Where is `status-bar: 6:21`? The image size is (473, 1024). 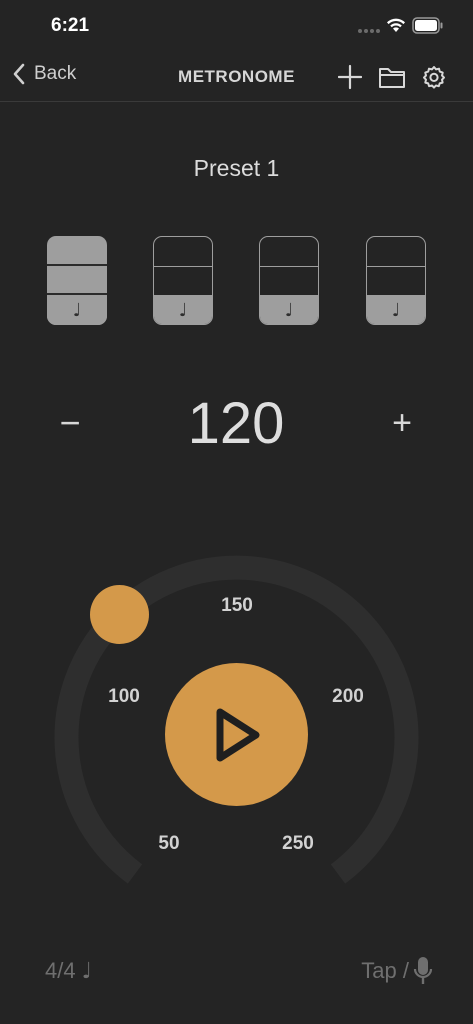
status-bar: 6:21 is located at coordinates (236, 26).